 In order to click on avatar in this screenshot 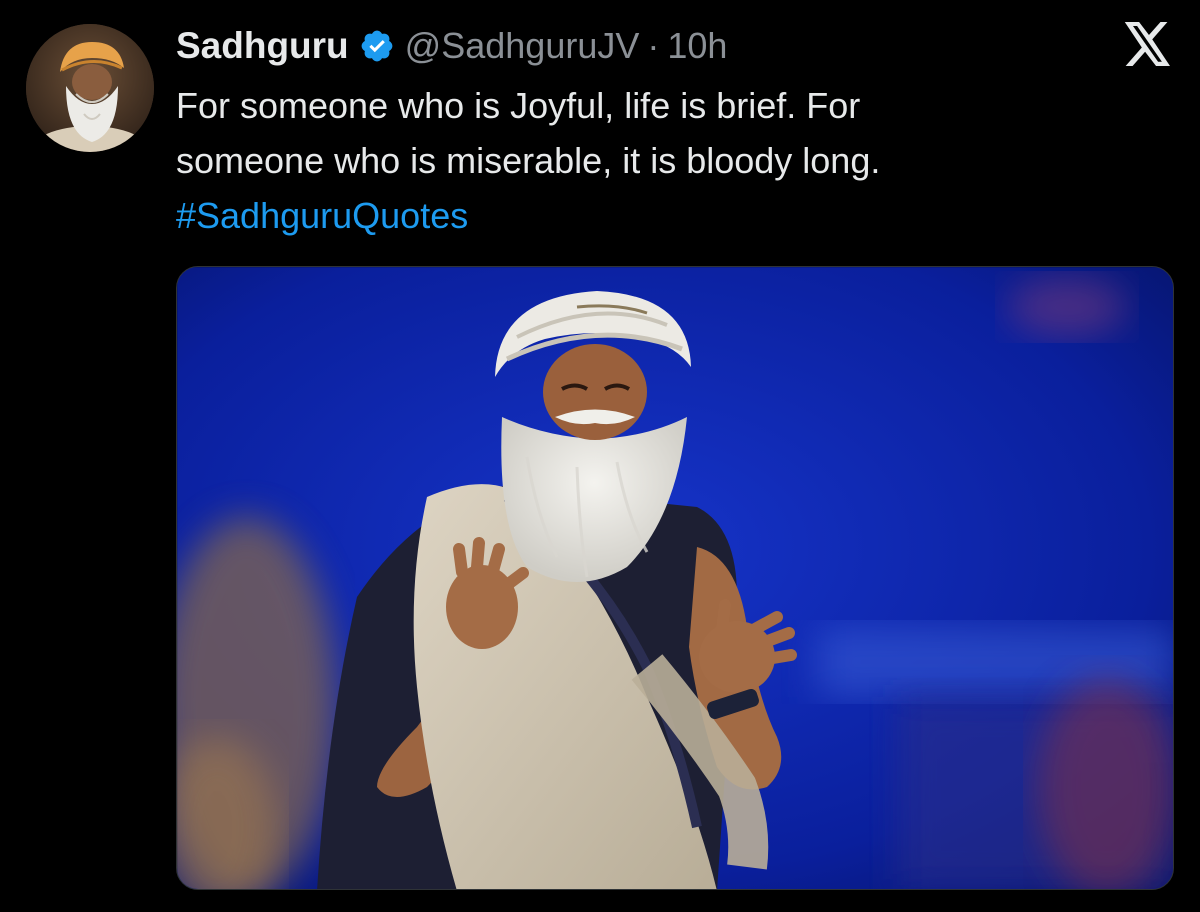, I will do `click(90, 88)`.